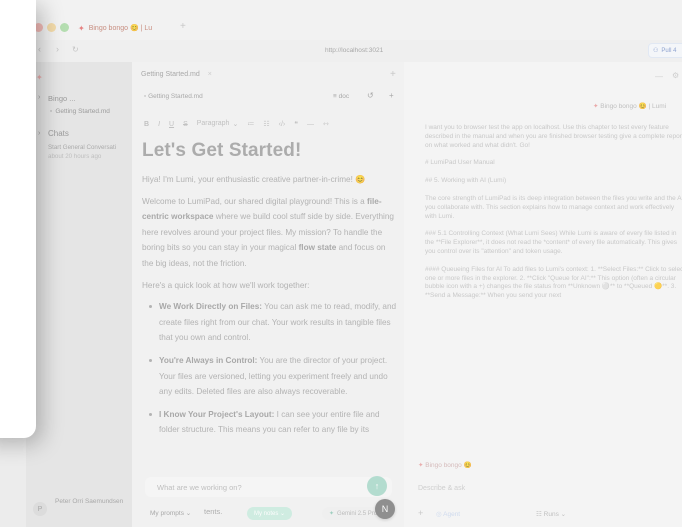 Image resolution: width=682 pixels, height=527 pixels. I want to click on paragraph-select: Paragraph ⌄, so click(218, 124).